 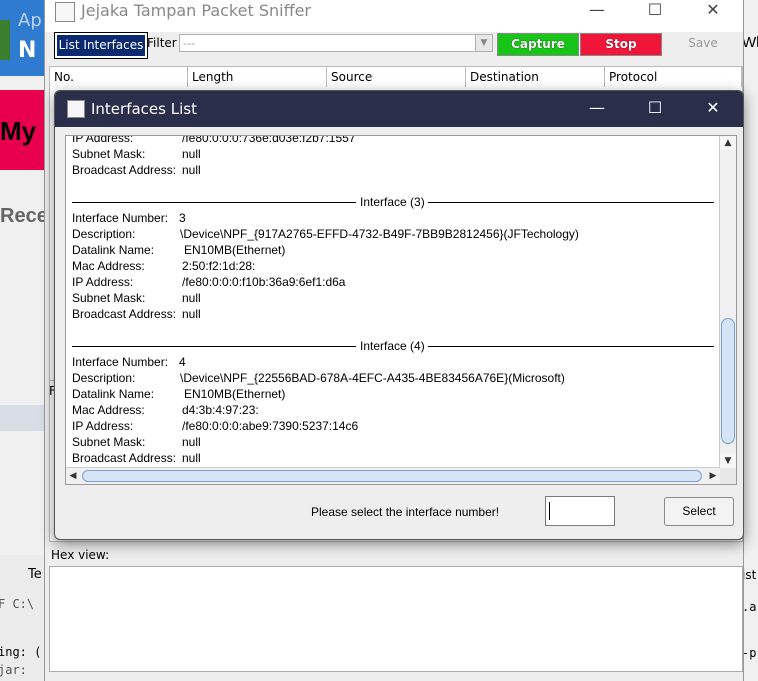 I want to click on background-rece-text: Rece, so click(x=24, y=216).